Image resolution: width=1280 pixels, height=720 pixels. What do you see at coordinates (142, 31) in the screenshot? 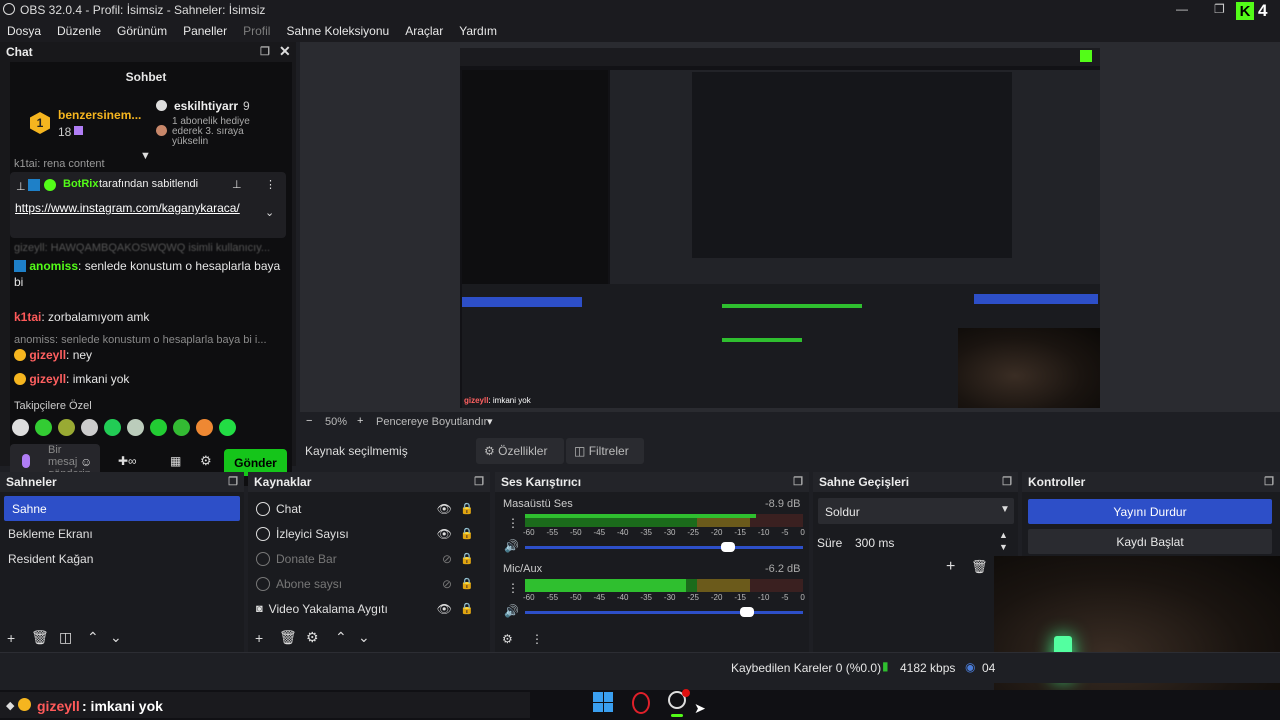
I see `menu-view: Görünüm` at bounding box center [142, 31].